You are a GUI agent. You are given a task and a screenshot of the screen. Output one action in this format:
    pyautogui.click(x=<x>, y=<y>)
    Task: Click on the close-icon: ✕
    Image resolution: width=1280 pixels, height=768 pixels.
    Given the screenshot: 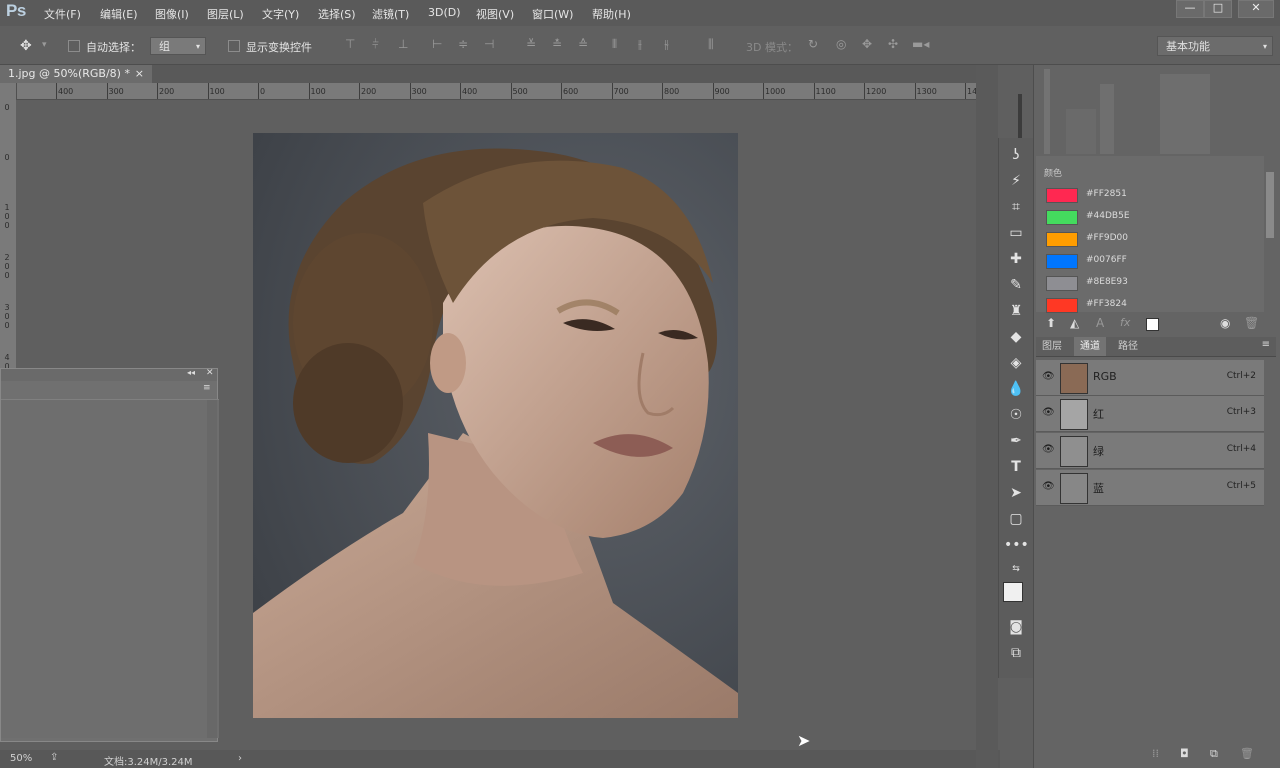 What is the action you would take?
    pyautogui.click(x=210, y=373)
    